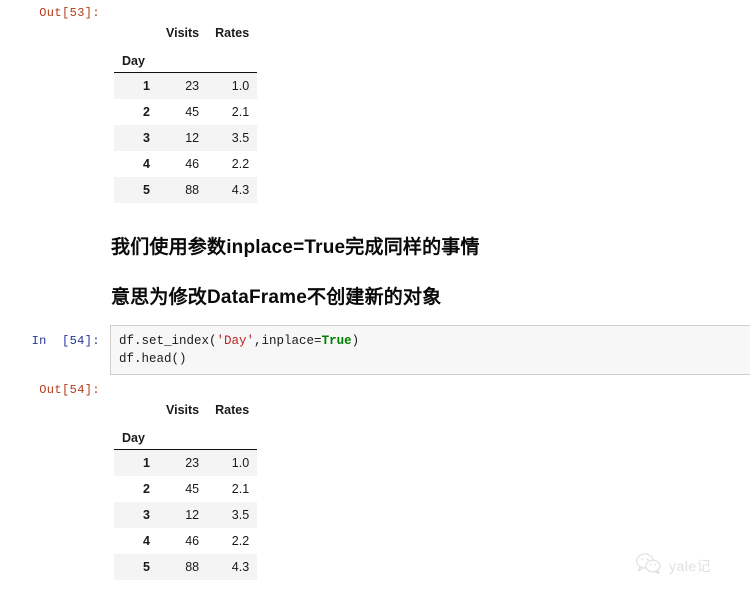 Image resolution: width=750 pixels, height=599 pixels. Describe the element at coordinates (434, 341) in the screenshot. I see `code-line-1: df.set_index('Day',inplace=True)` at that location.